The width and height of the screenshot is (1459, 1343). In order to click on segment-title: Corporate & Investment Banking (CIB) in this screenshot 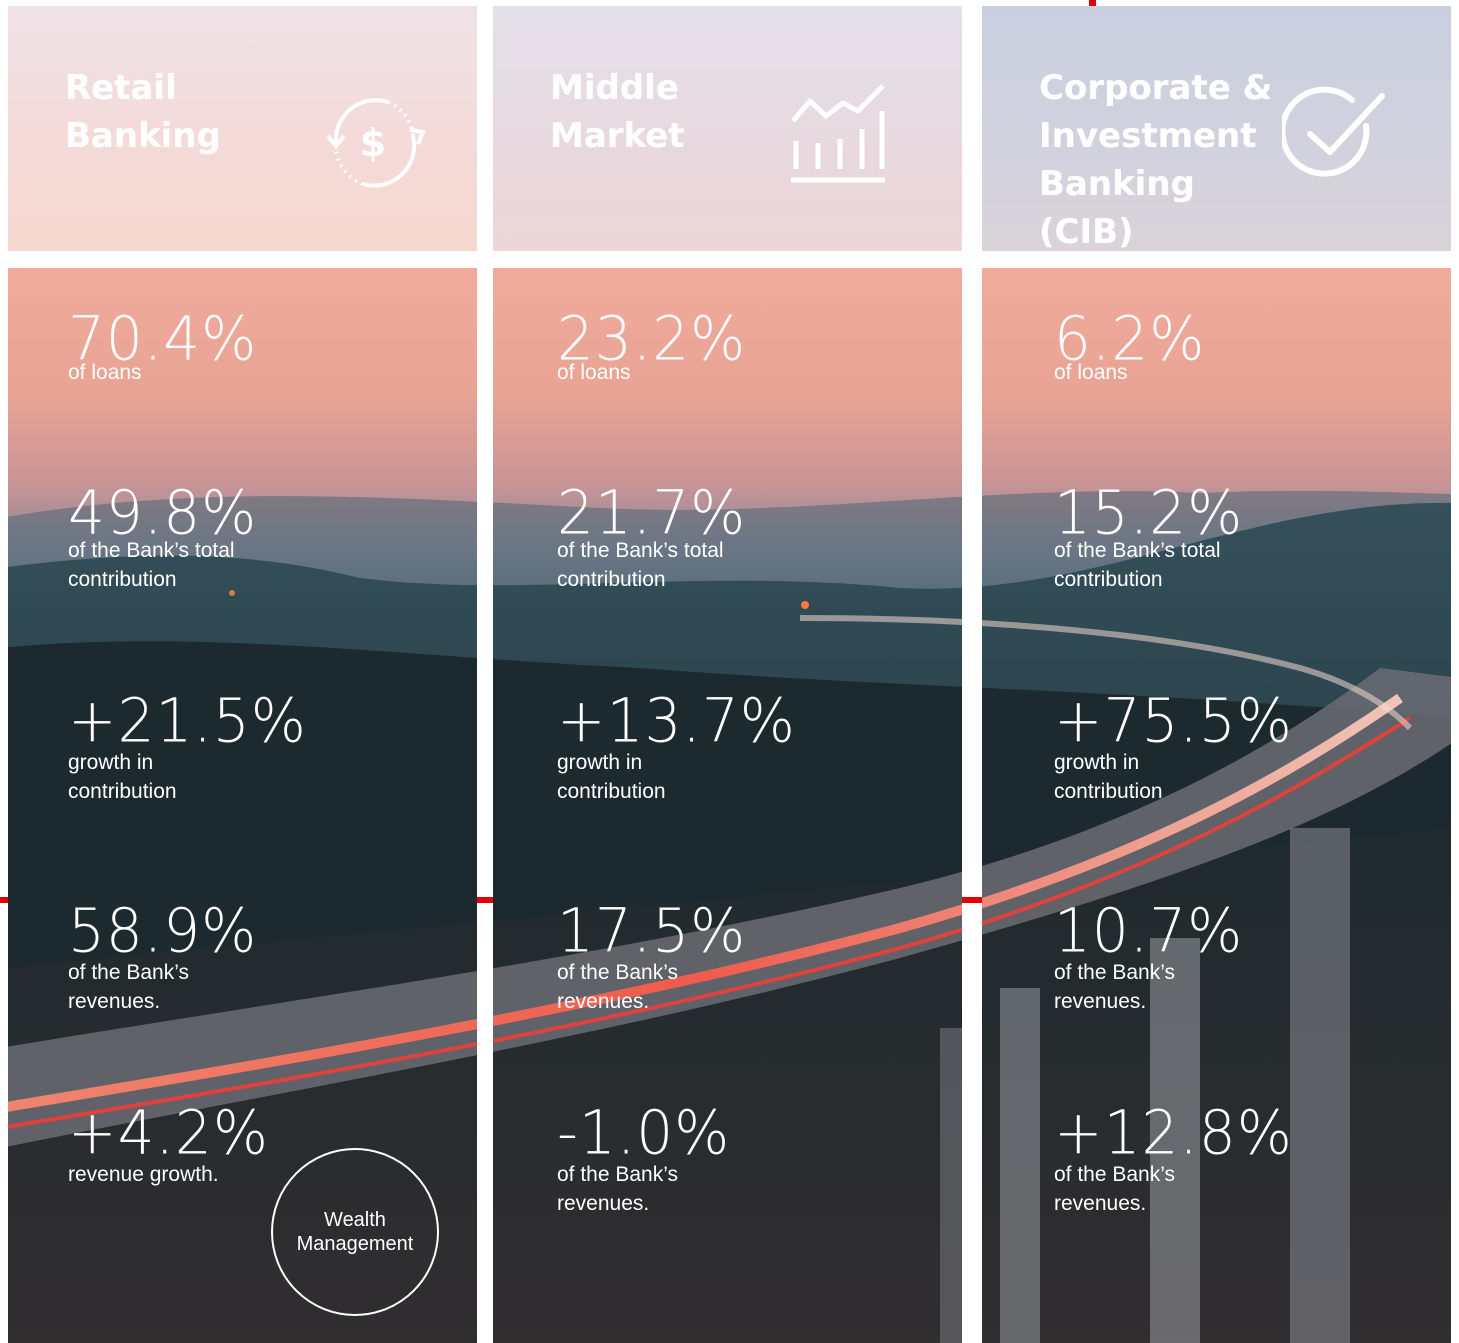, I will do `click(1156, 159)`.